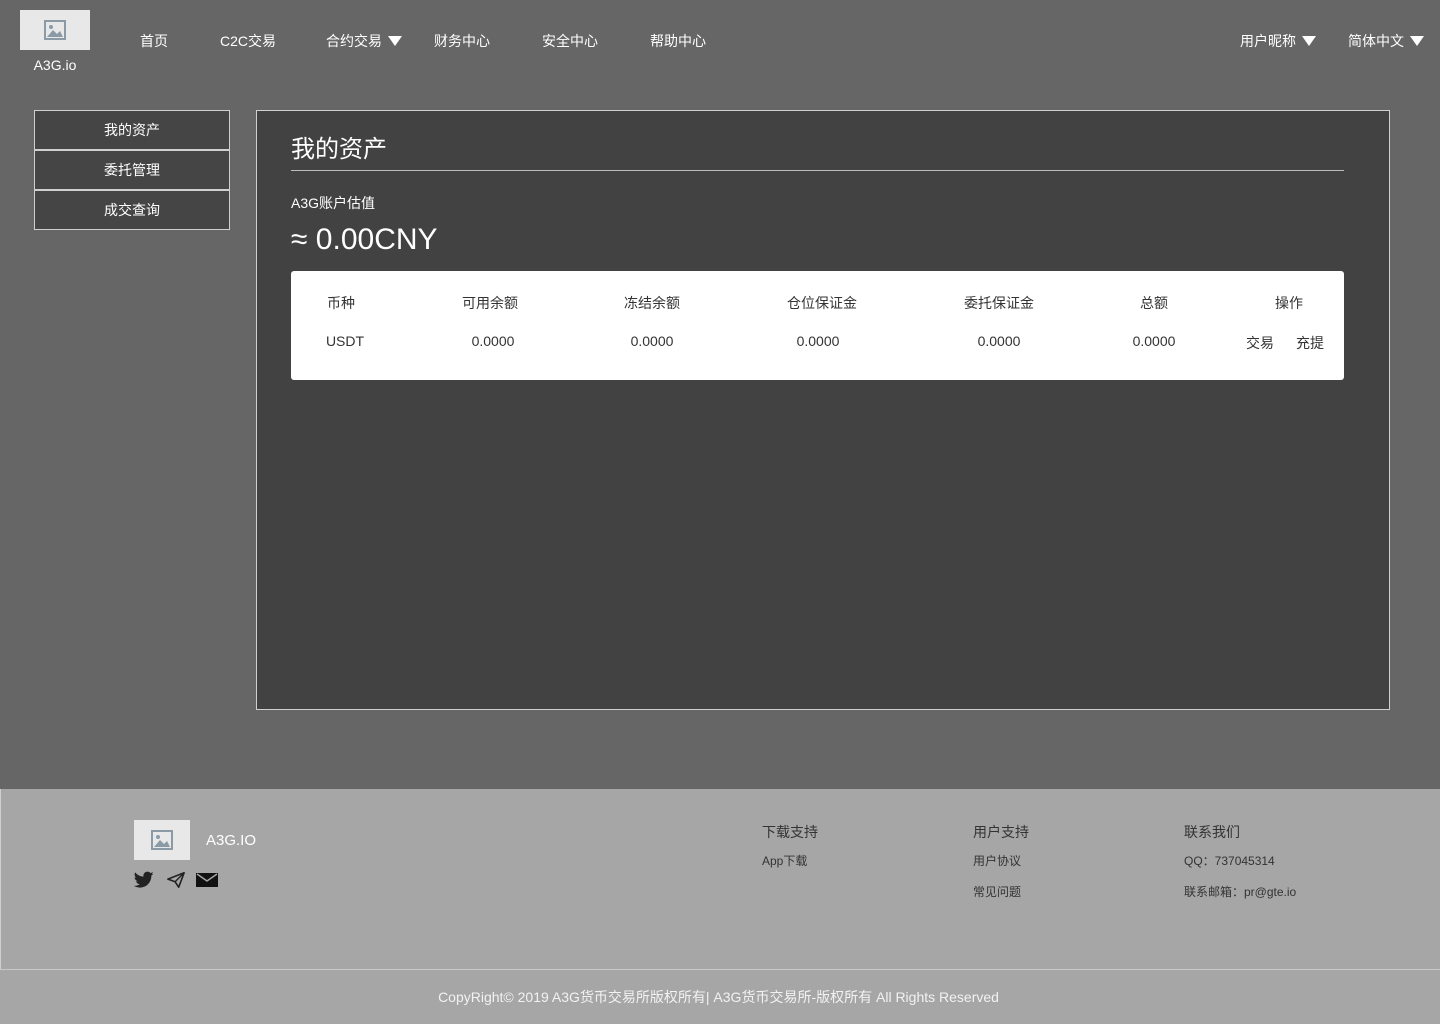 The width and height of the screenshot is (1440, 1024). I want to click on user-nickname: 用户昵称, so click(1268, 41).